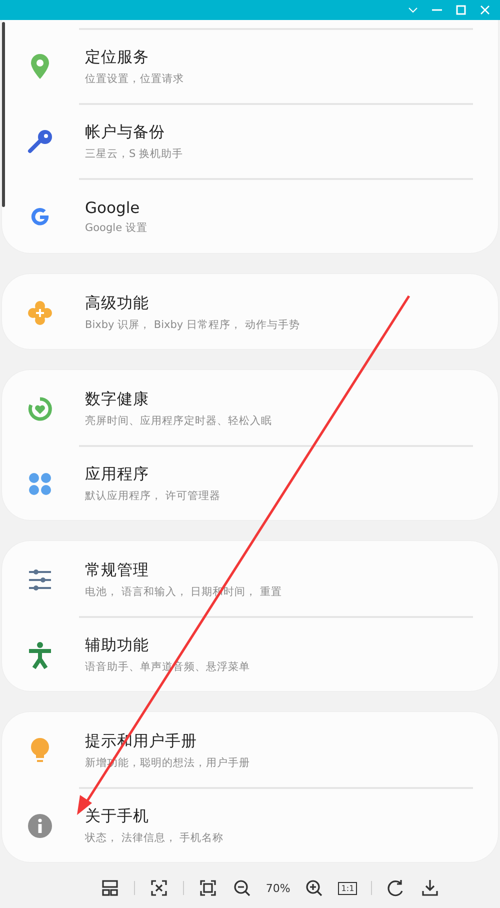  What do you see at coordinates (134, 79) in the screenshot?
I see `item-subtitle: 位置设置，位置请求` at bounding box center [134, 79].